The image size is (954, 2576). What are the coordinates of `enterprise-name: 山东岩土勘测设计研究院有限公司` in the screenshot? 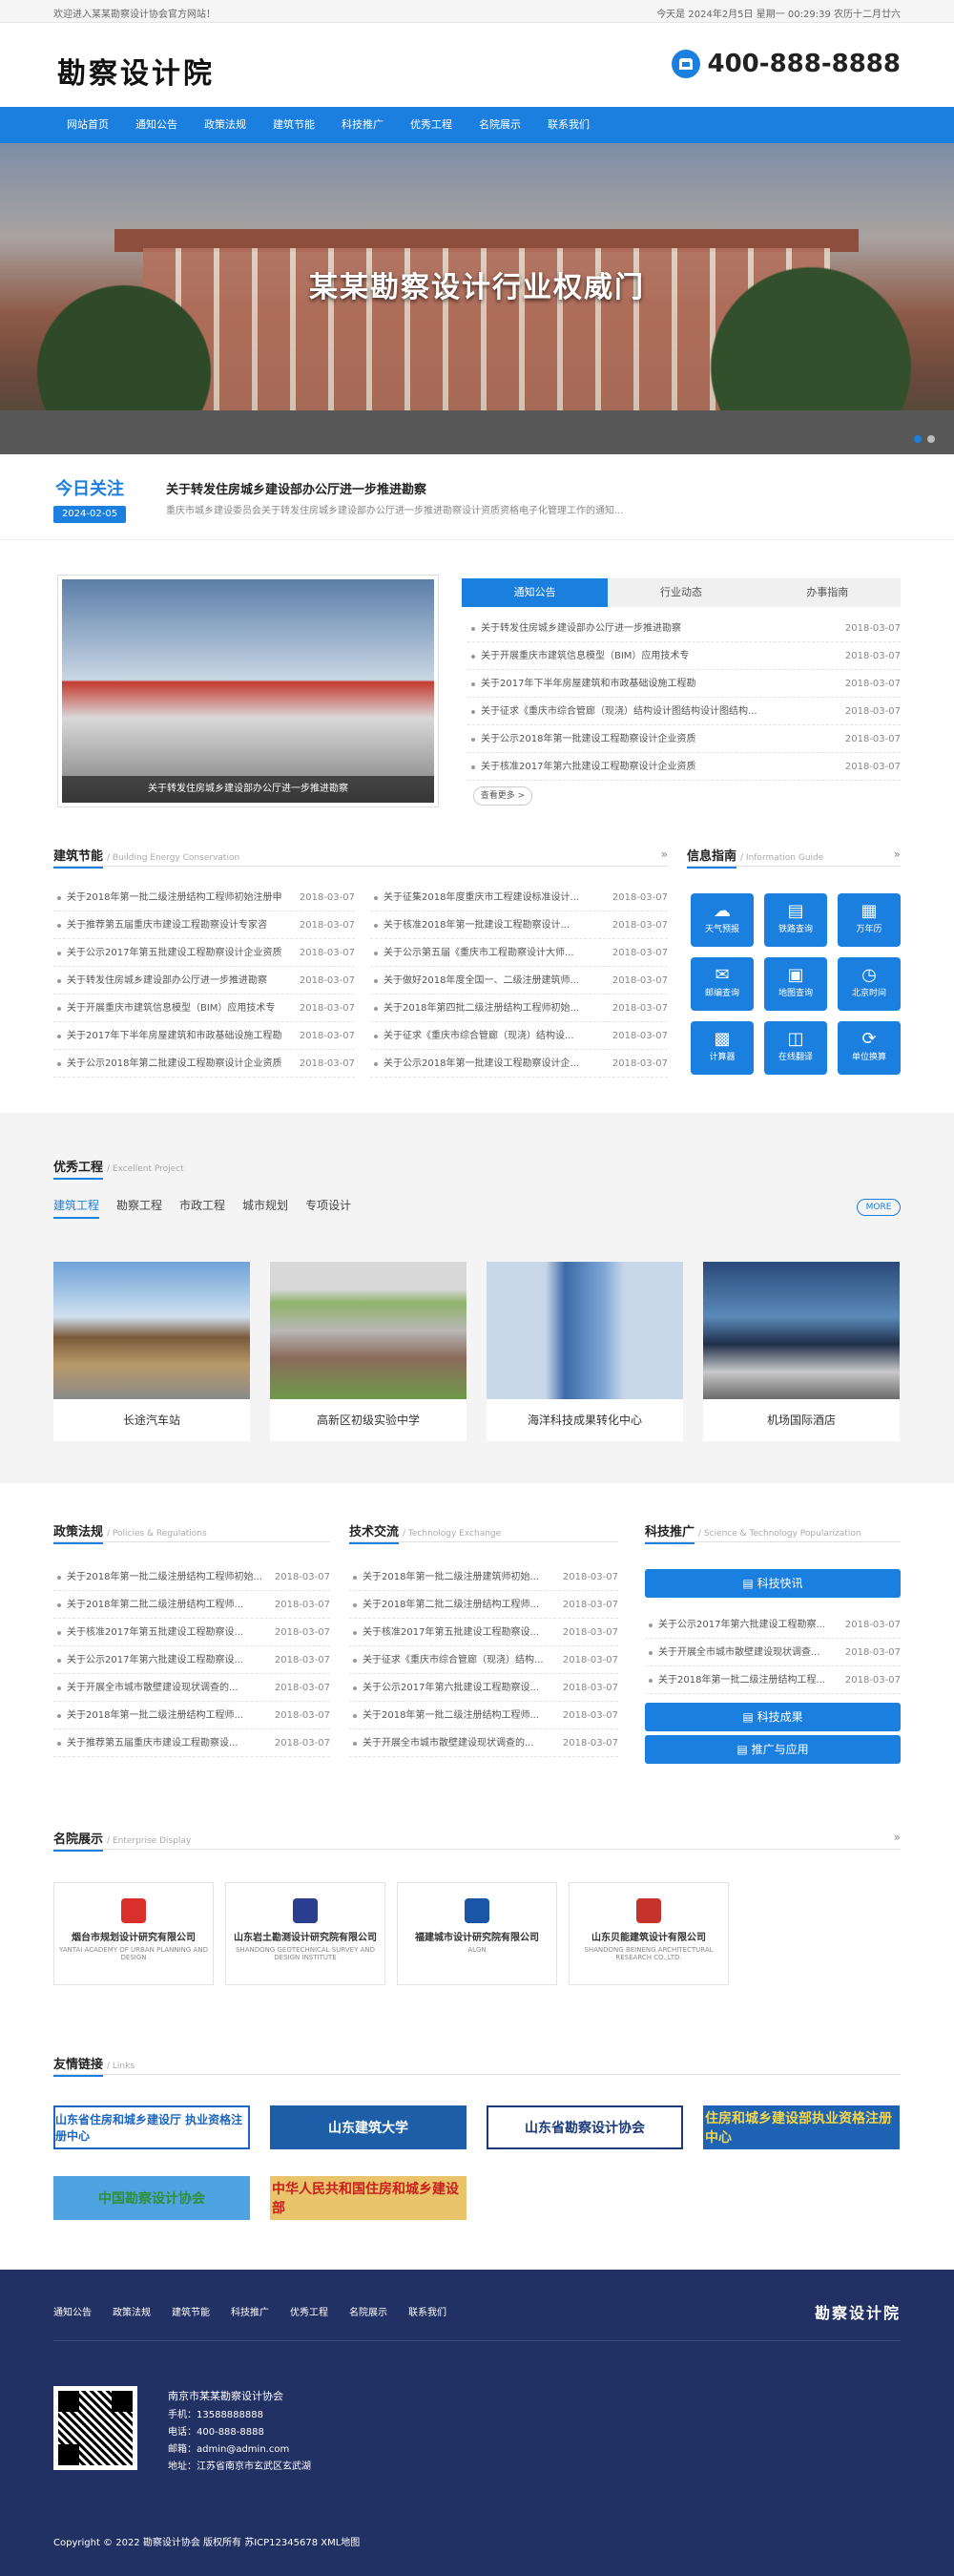 It's located at (305, 1938).